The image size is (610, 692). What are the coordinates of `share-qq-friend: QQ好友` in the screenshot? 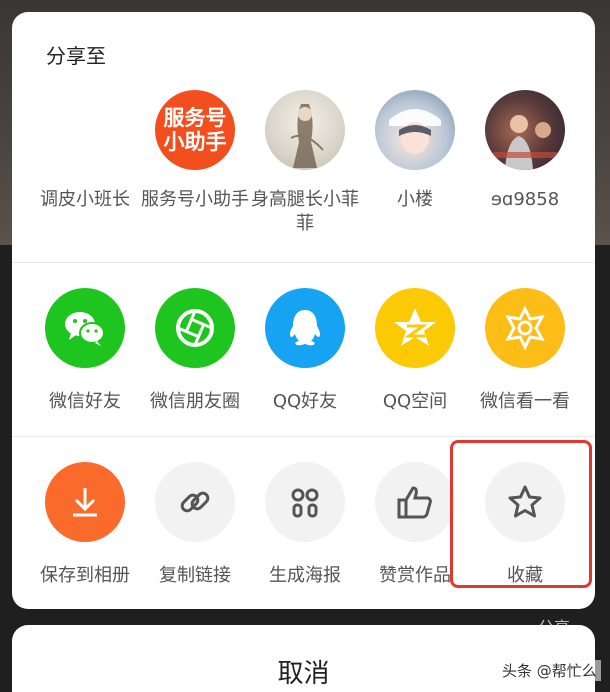 It's located at (305, 351).